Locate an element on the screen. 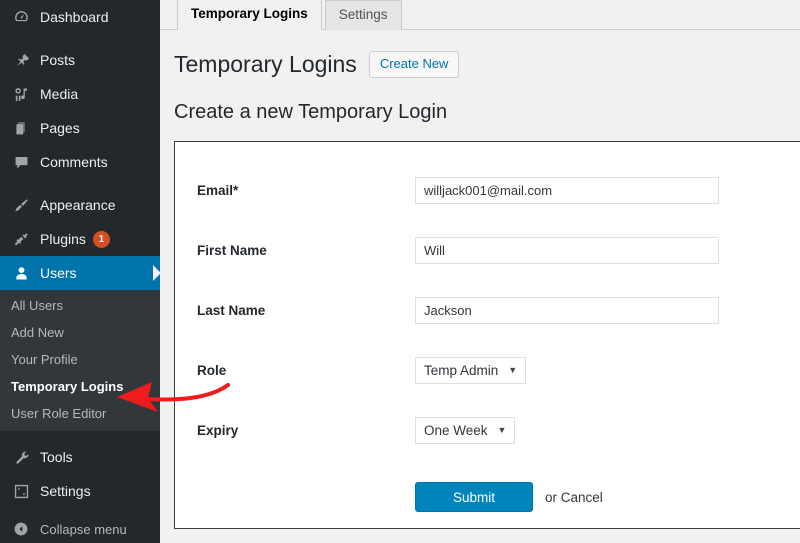  wrench-icon is located at coordinates (21, 457).